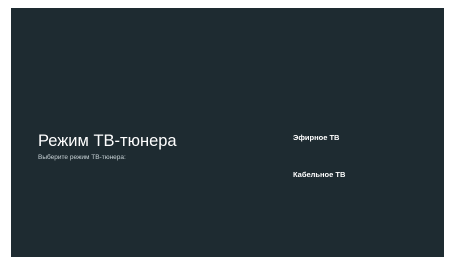  Describe the element at coordinates (107, 141) in the screenshot. I see `page-title: Режим ТВ-тюнера` at that location.